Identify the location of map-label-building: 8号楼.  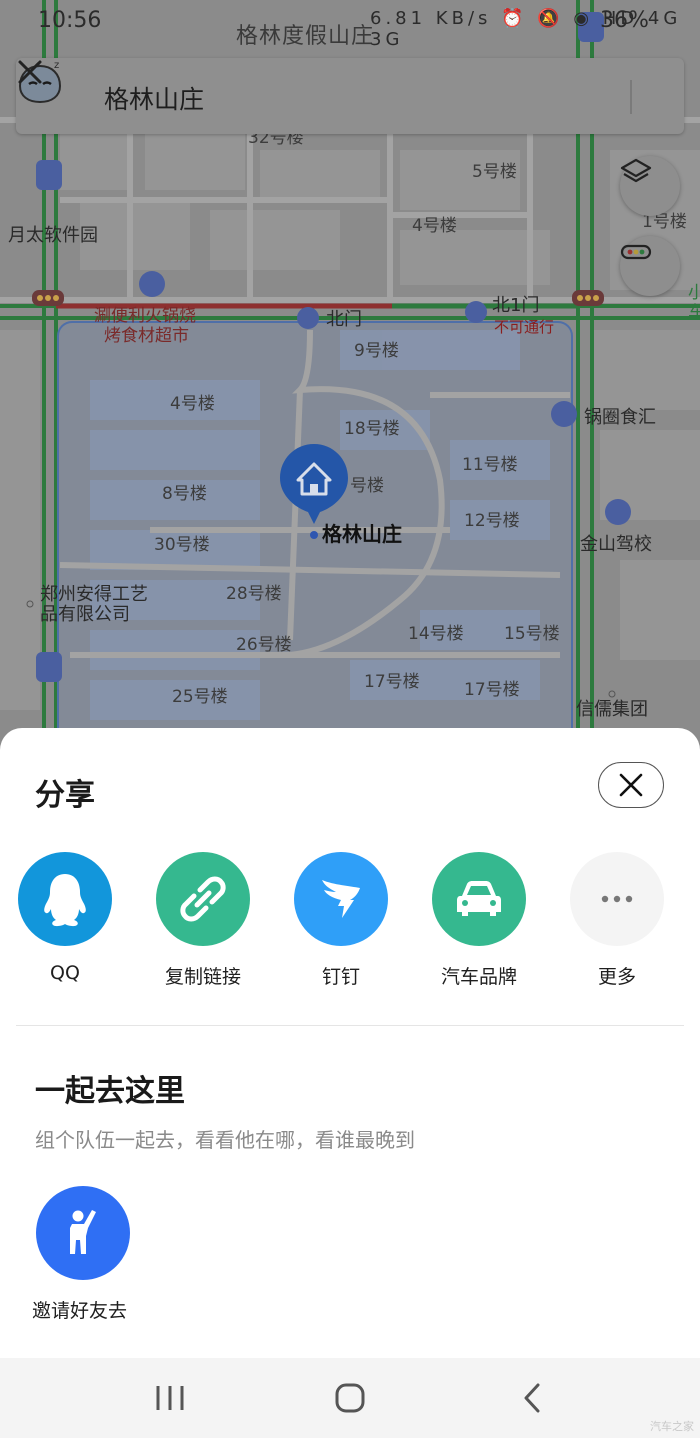
(184, 494).